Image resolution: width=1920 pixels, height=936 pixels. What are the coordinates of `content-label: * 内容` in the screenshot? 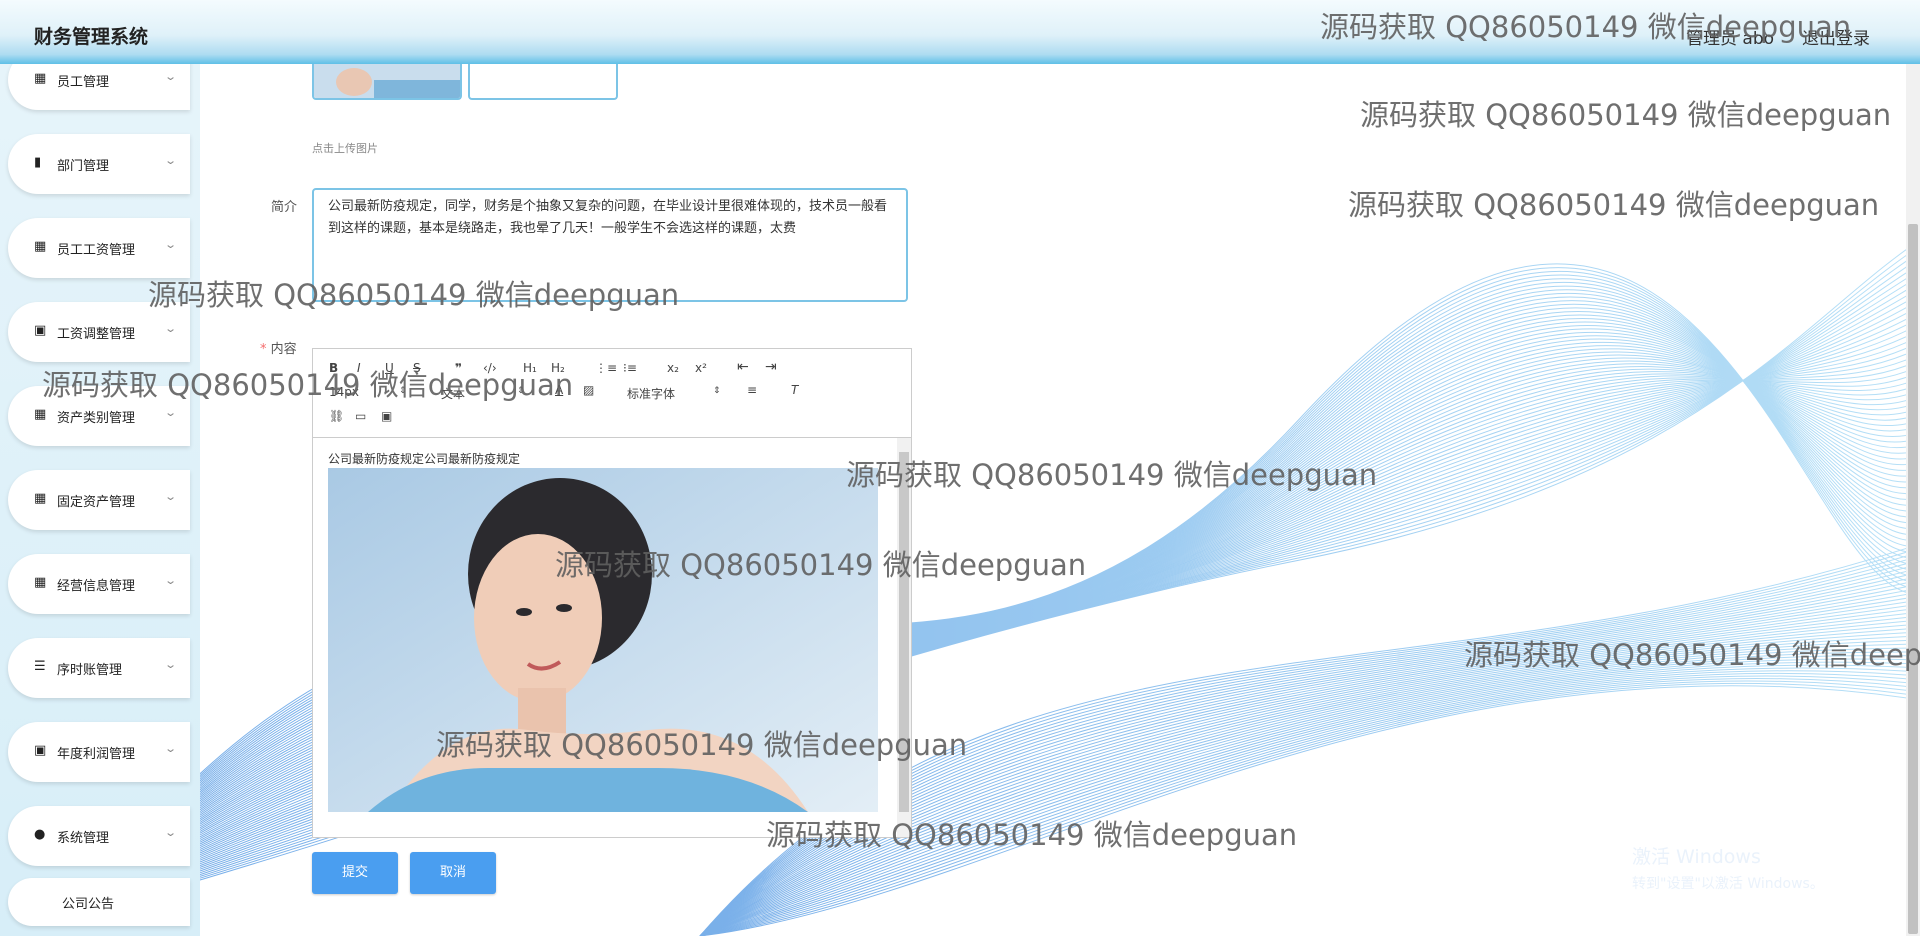 It's located at (278, 347).